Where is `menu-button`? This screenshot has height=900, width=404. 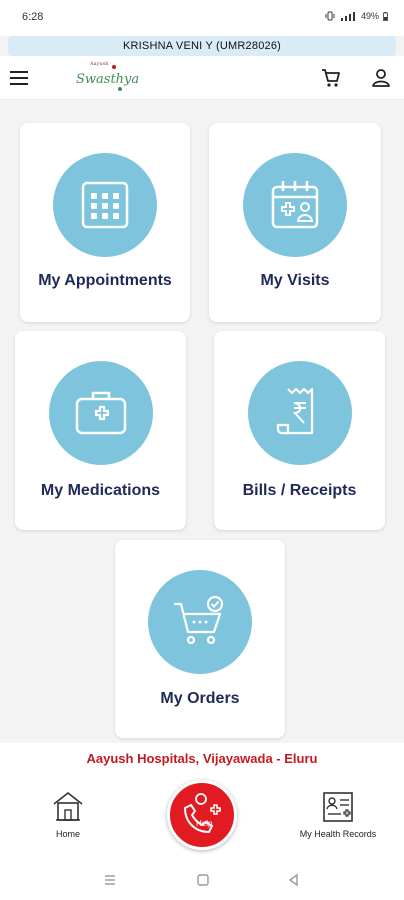 menu-button is located at coordinates (20, 78).